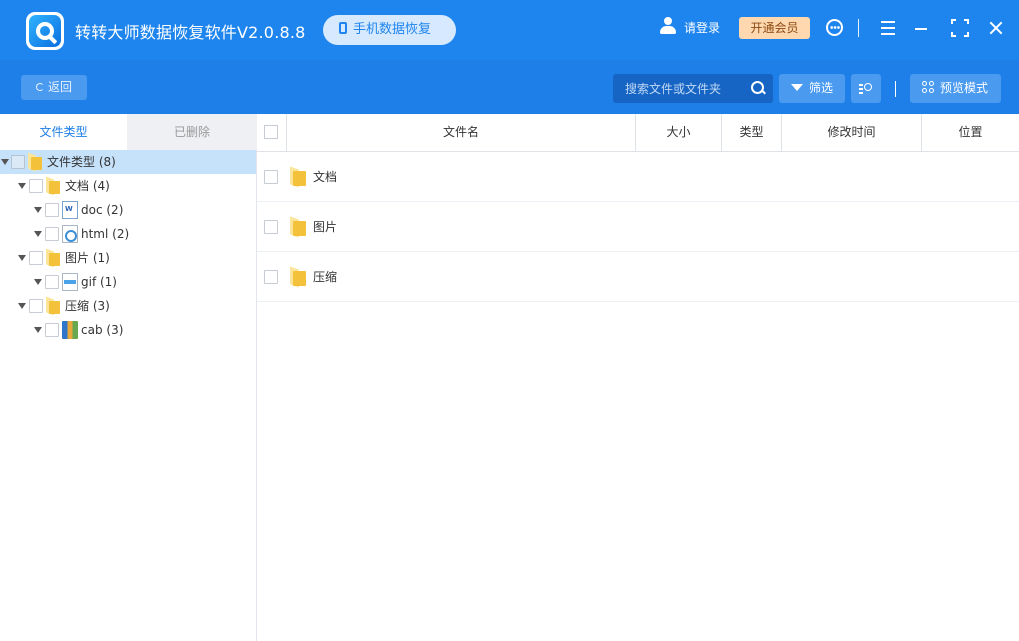  I want to click on html-file-icon, so click(70, 234).